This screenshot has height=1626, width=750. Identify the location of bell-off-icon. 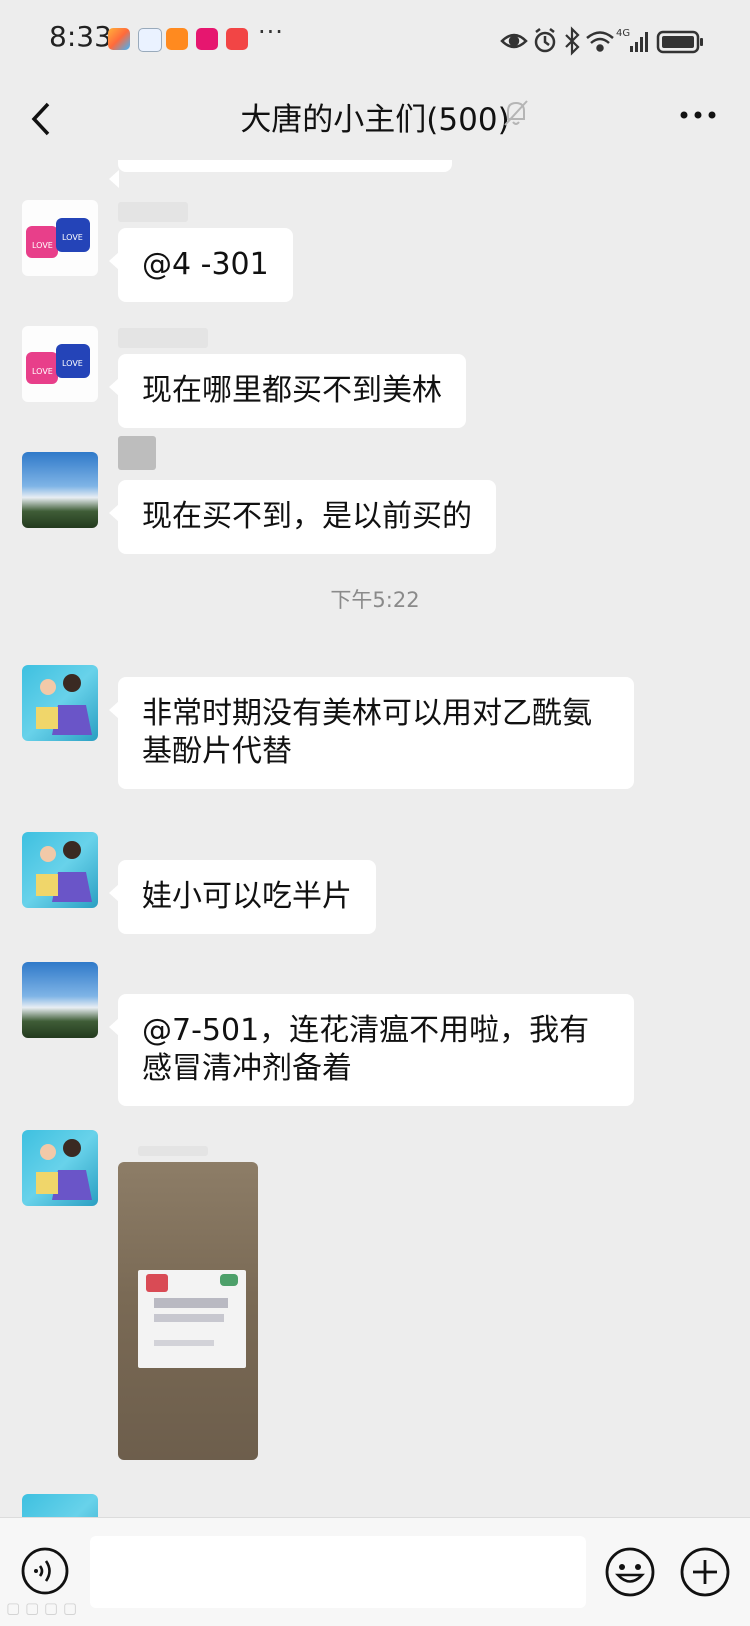
(516, 113).